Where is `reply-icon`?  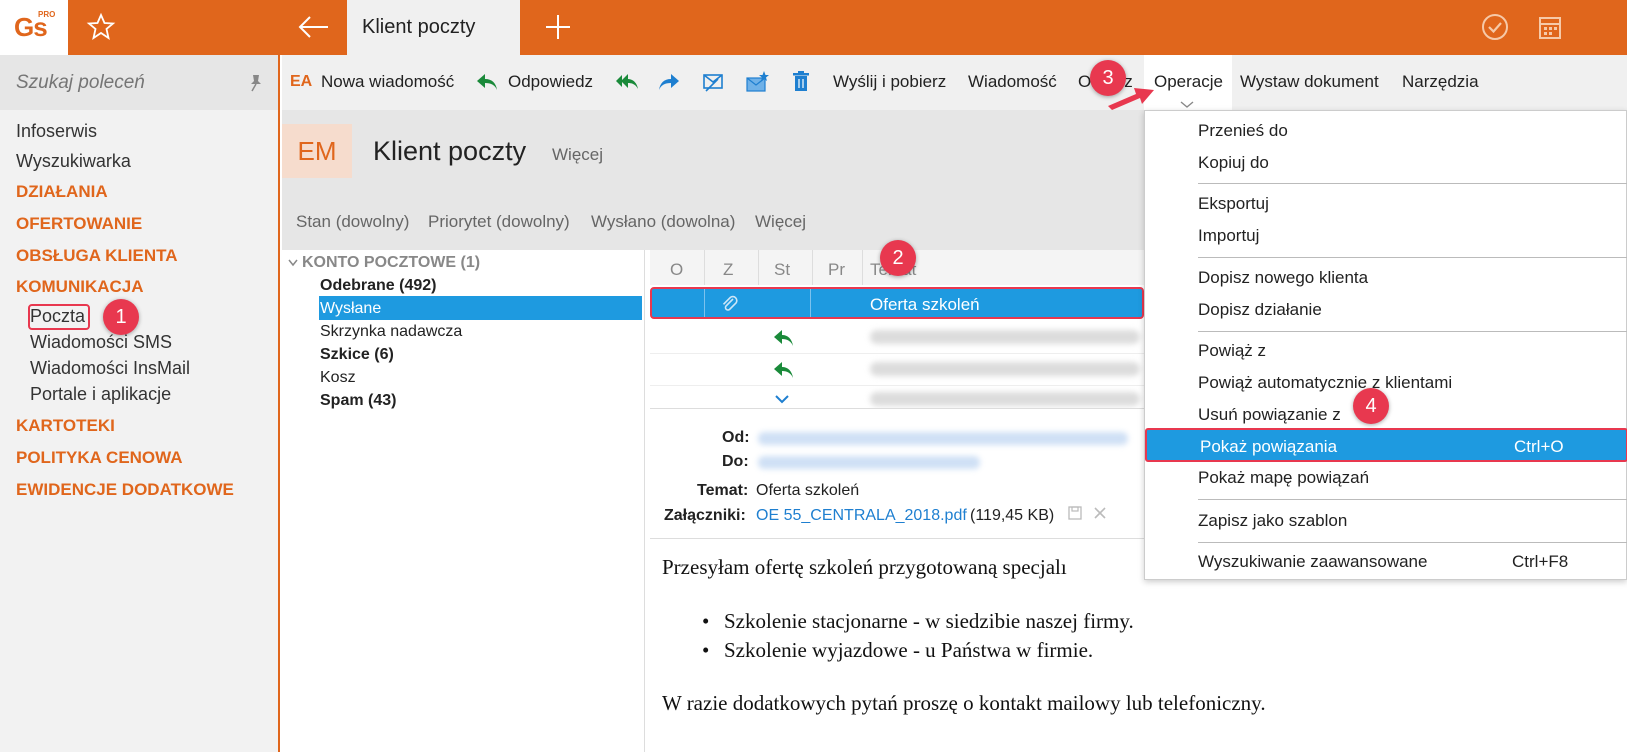
reply-icon is located at coordinates (487, 82).